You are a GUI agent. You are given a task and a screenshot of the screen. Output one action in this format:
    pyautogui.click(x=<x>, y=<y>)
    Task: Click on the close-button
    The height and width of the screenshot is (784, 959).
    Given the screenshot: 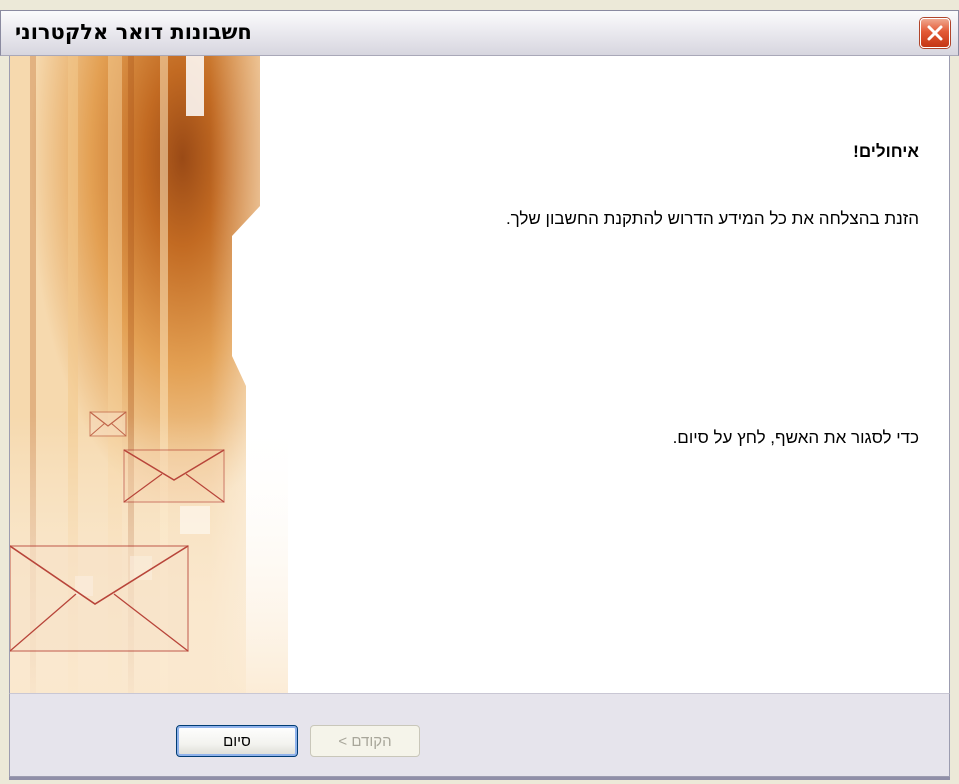 What is the action you would take?
    pyautogui.click(x=935, y=33)
    